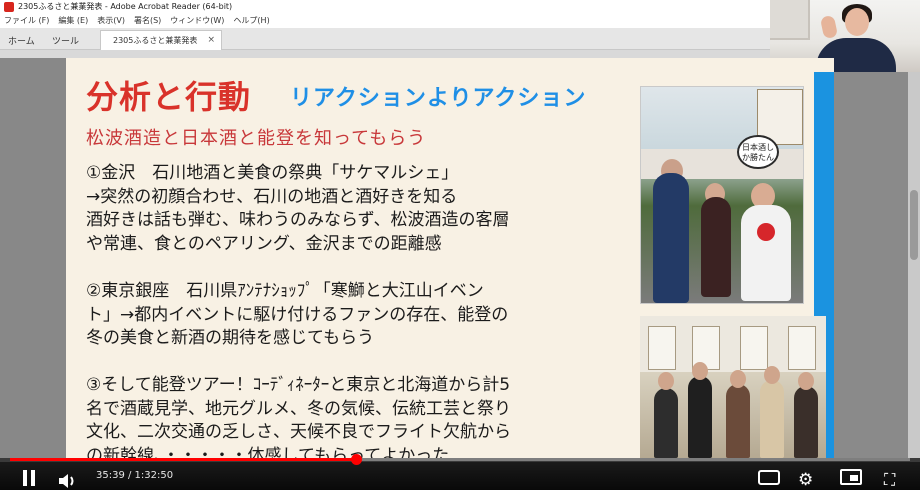 Image resolution: width=920 pixels, height=490 pixels. What do you see at coordinates (183, 459) in the screenshot?
I see `progress-fill` at bounding box center [183, 459].